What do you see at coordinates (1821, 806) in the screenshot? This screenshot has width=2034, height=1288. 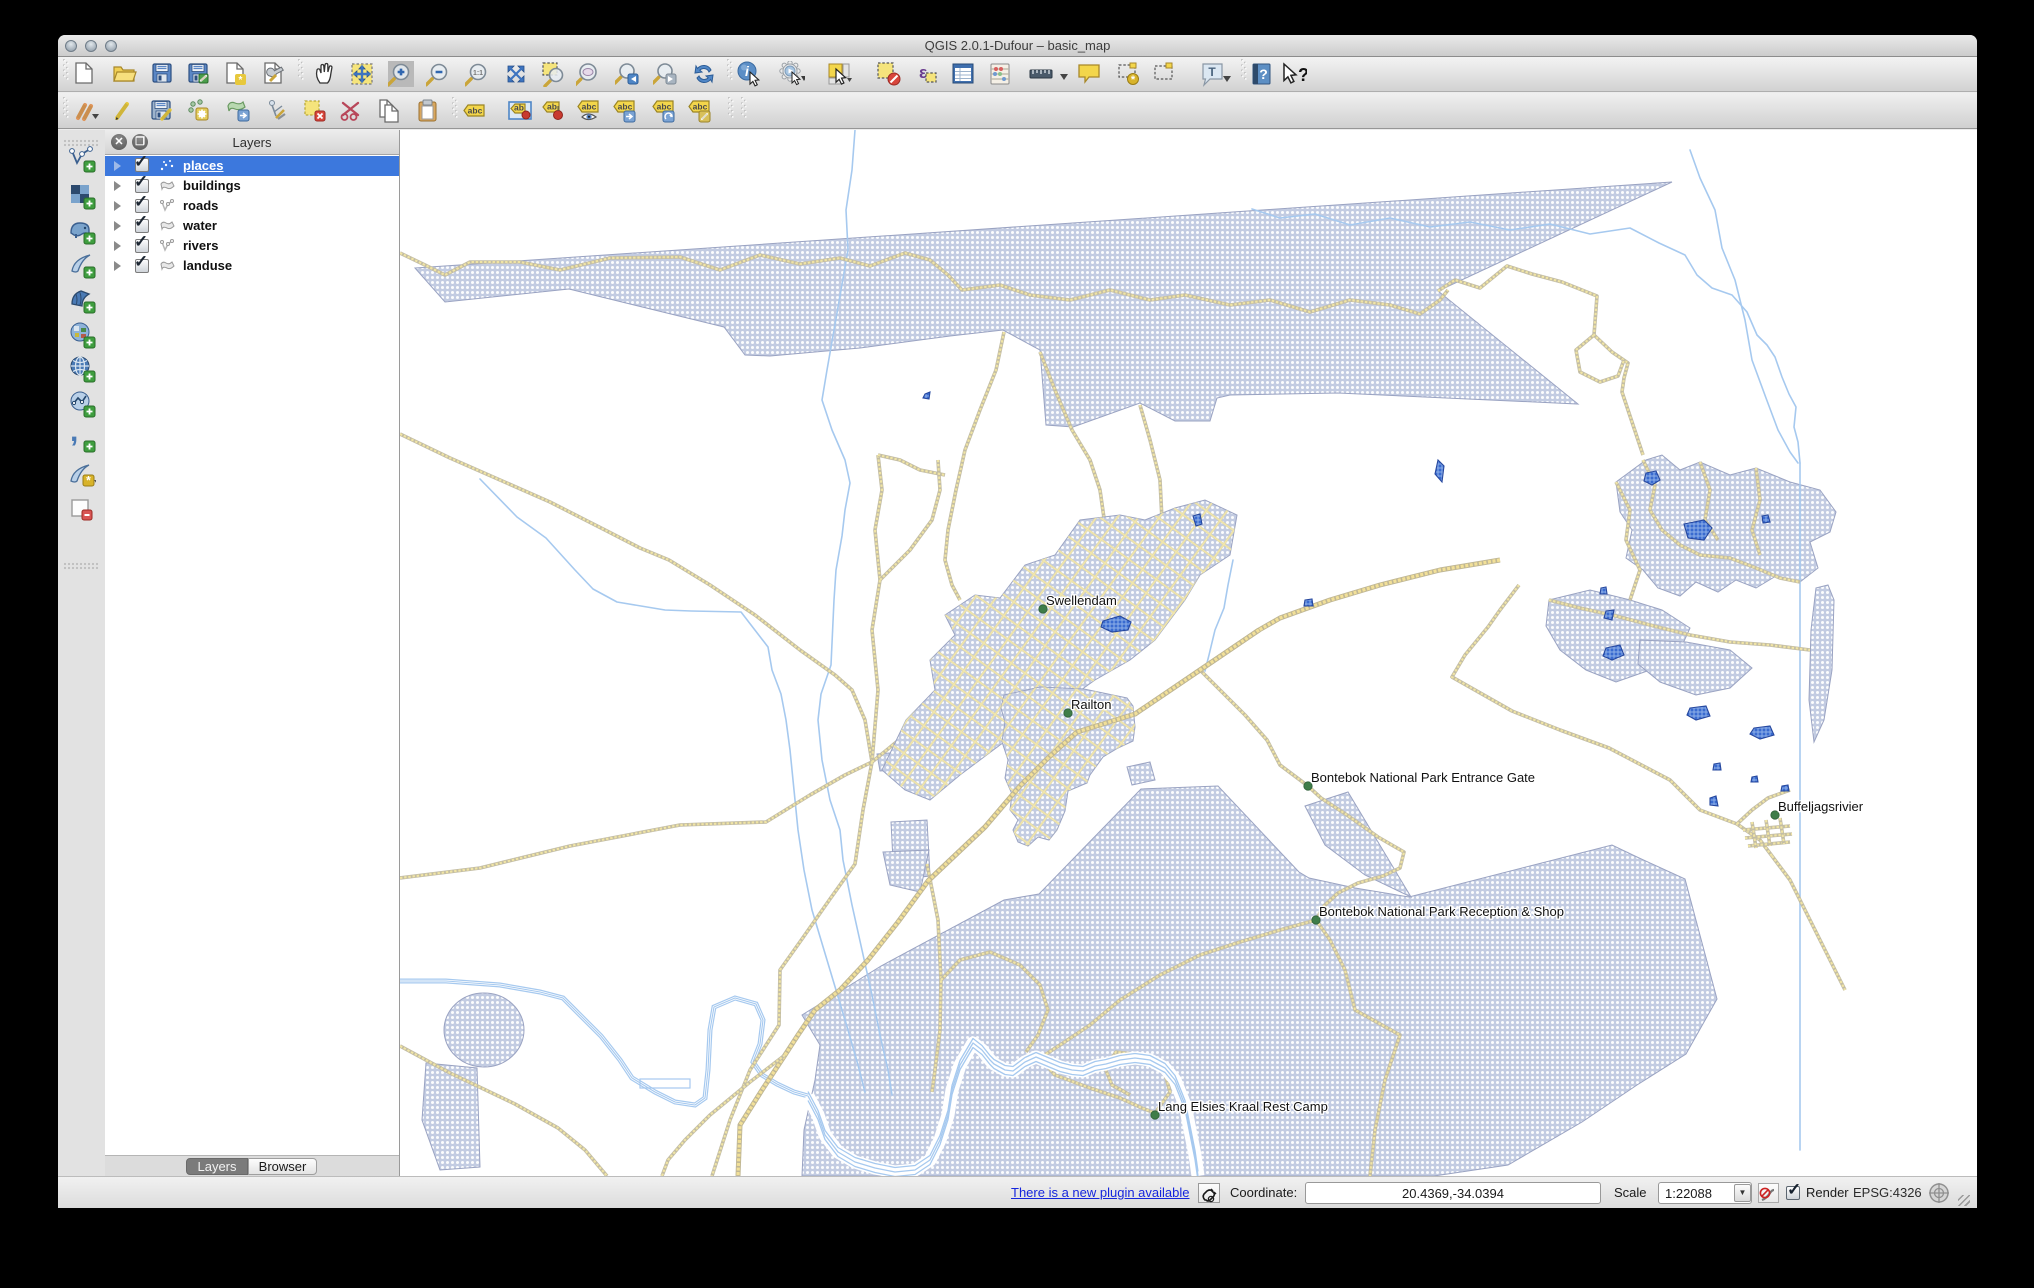 I see `svg-text: Buffeljagsrivier` at bounding box center [1821, 806].